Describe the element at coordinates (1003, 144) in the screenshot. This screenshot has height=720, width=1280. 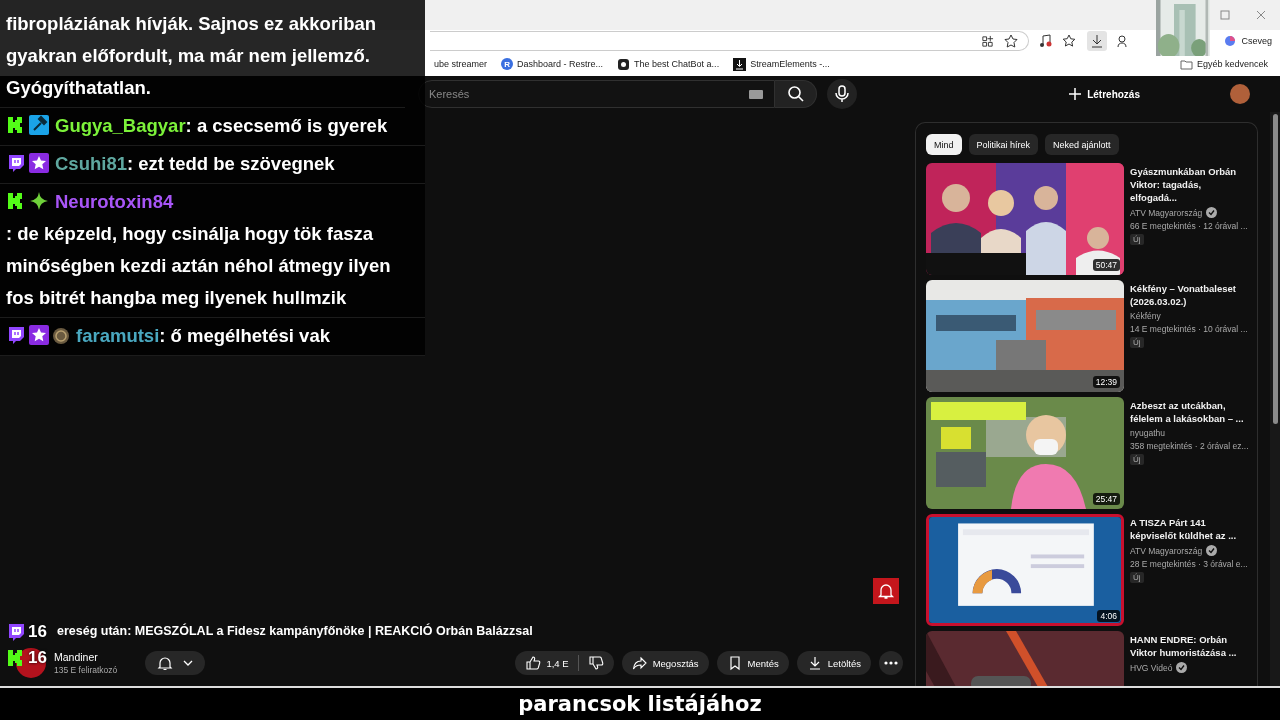
I see `filter-chip: Politikai hírek` at that location.